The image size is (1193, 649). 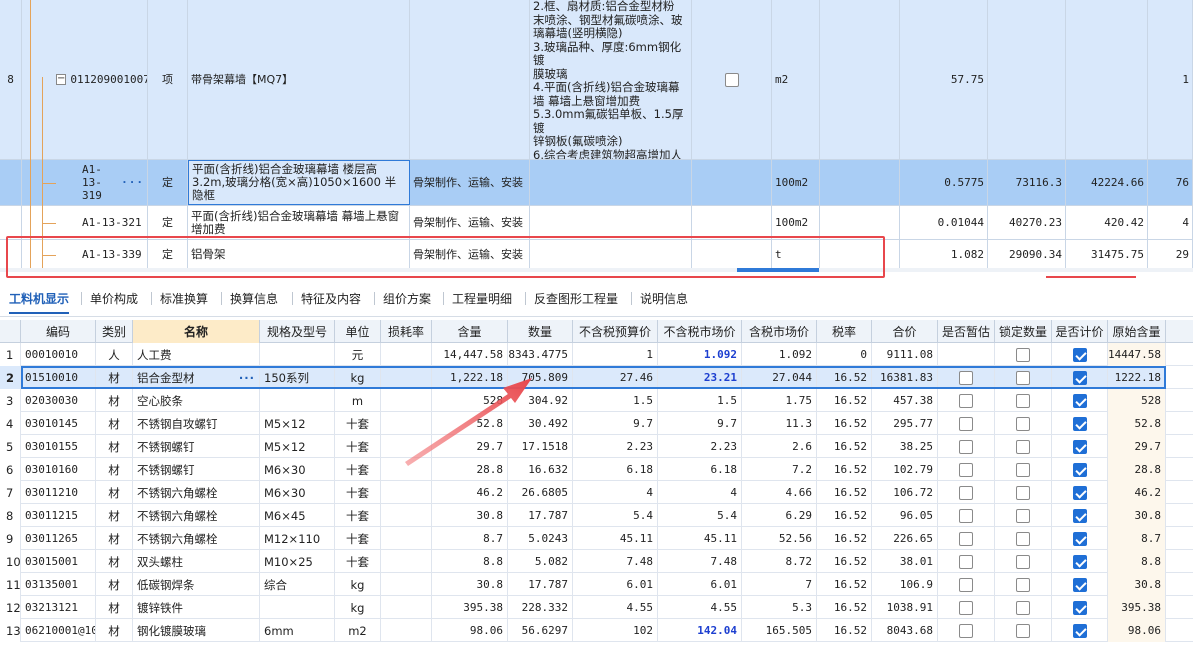 What do you see at coordinates (358, 607) in the screenshot?
I see `cell-unit: kg` at bounding box center [358, 607].